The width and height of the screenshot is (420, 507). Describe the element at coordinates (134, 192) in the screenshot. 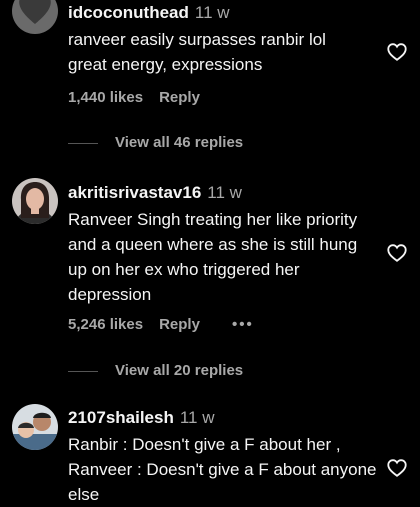

I see `comment-username: akritisrivastav16` at that location.